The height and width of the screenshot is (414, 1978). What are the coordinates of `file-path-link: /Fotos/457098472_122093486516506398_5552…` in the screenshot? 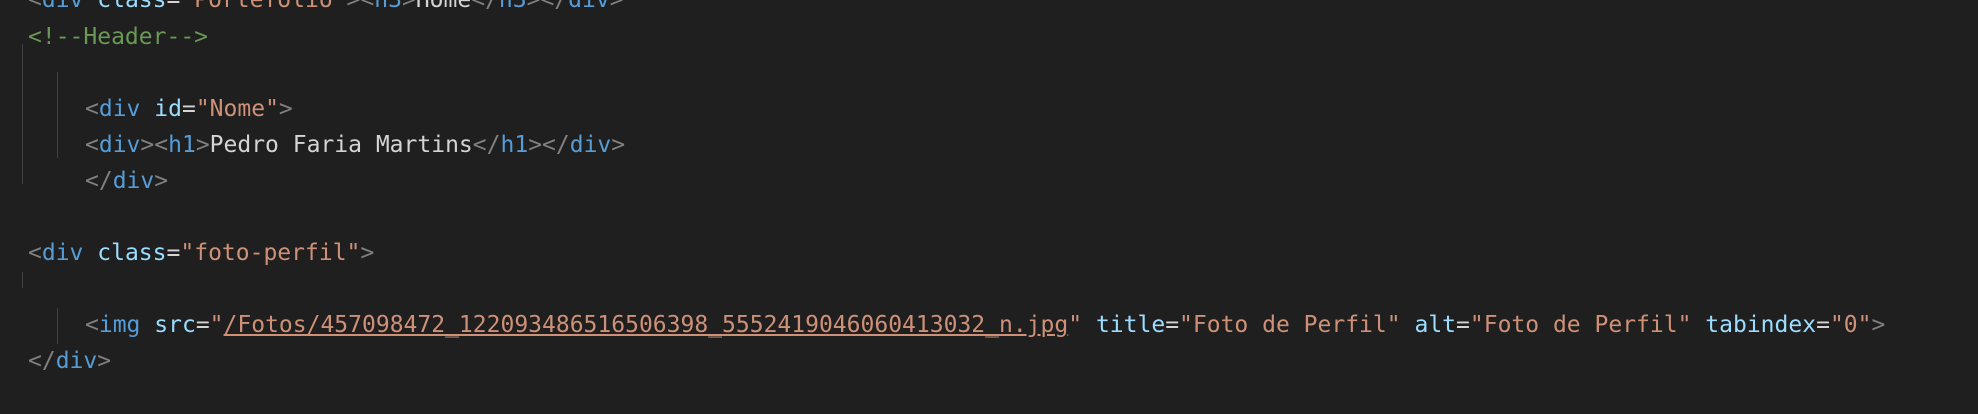 It's located at (646, 325).